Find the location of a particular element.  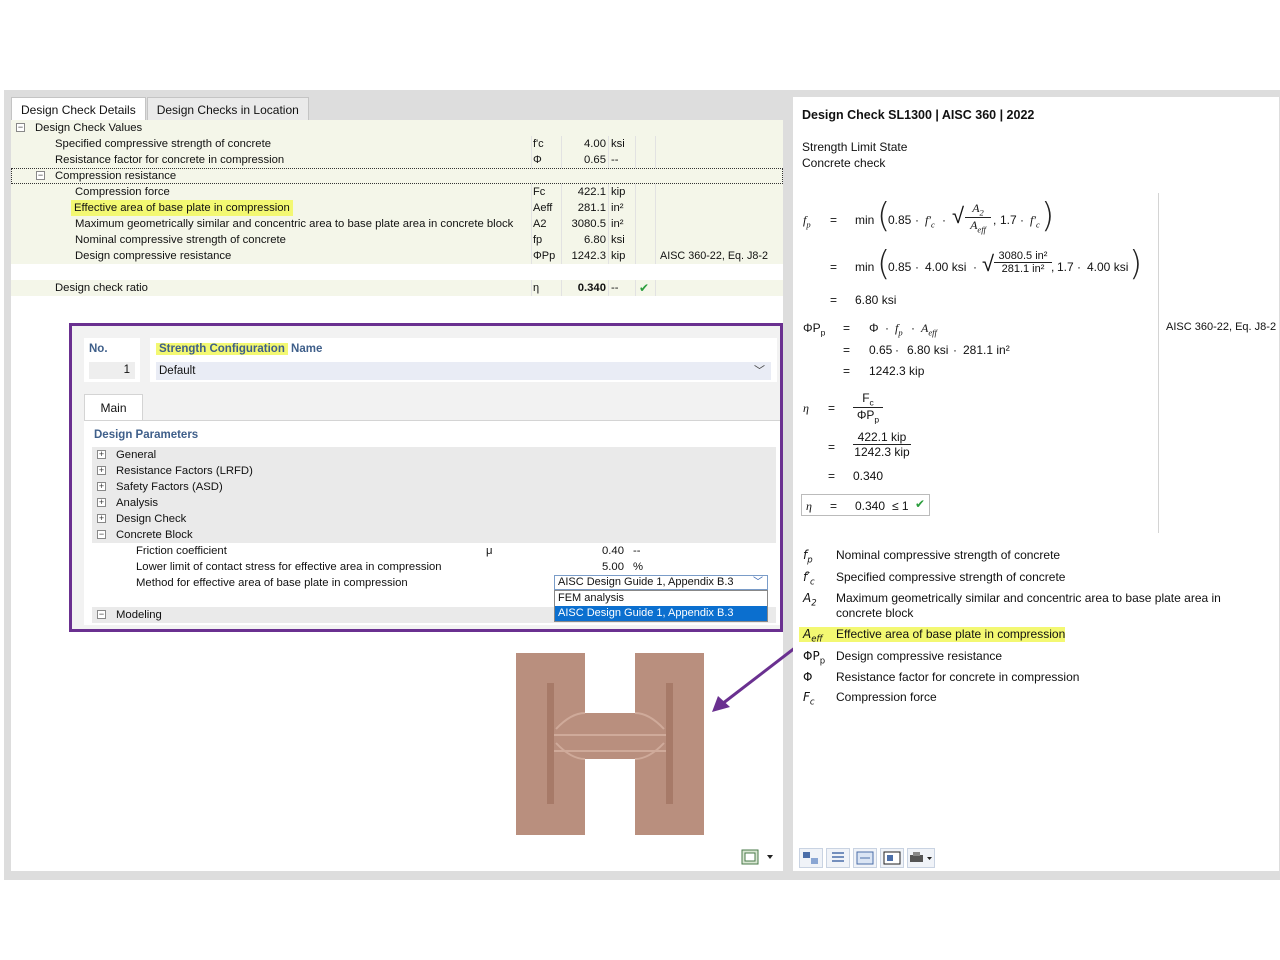

list-formula-button is located at coordinates (838, 858).